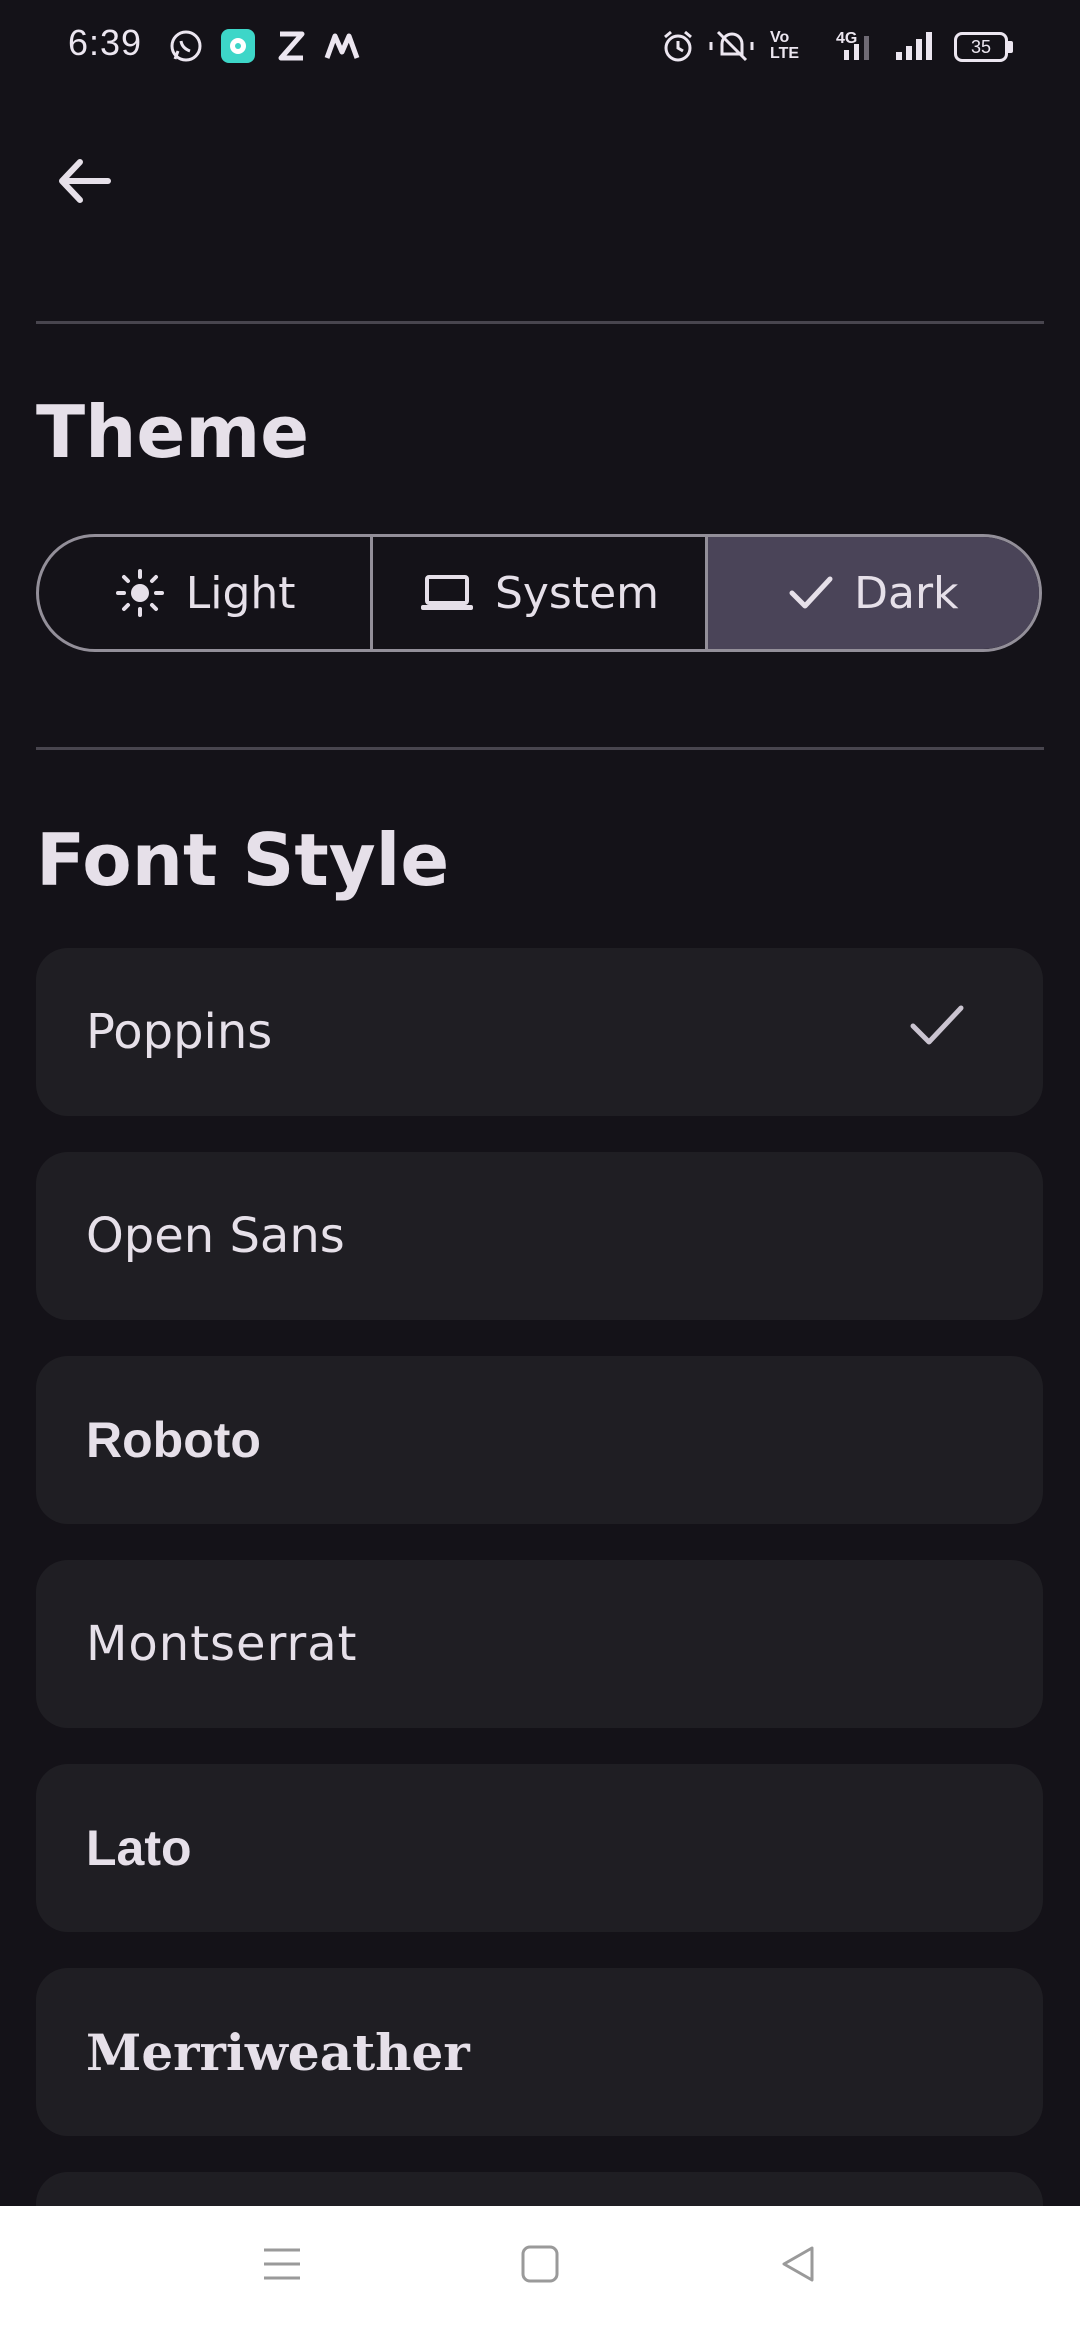 This screenshot has height=2340, width=1080. What do you see at coordinates (282, 2264) in the screenshot?
I see `menu-icon` at bounding box center [282, 2264].